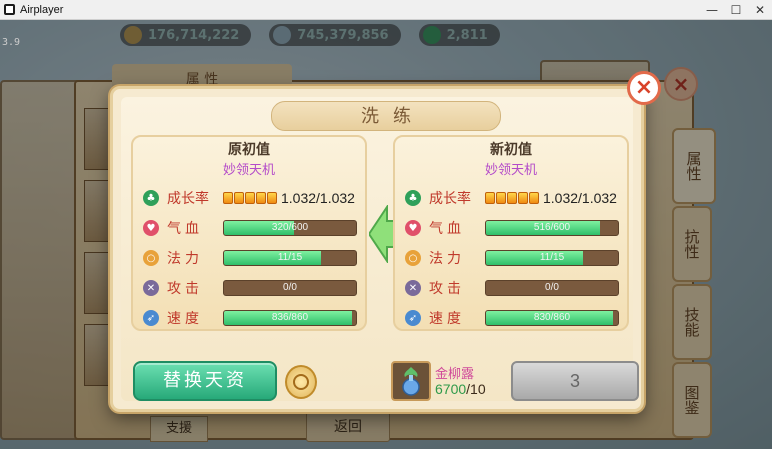 The height and width of the screenshot is (449, 772). I want to click on app-icon, so click(9, 9).